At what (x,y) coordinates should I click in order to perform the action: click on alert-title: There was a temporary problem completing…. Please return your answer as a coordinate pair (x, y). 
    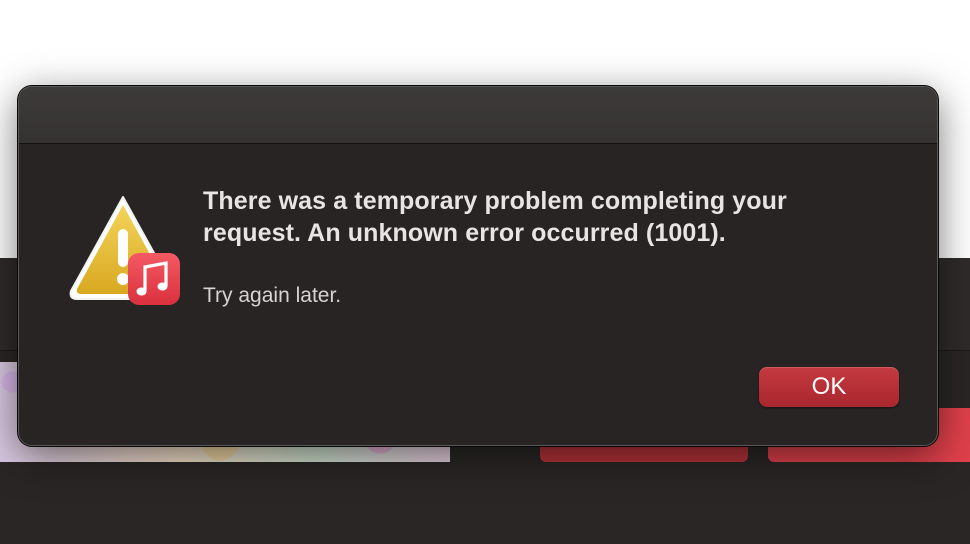
    Looking at the image, I should click on (495, 217).